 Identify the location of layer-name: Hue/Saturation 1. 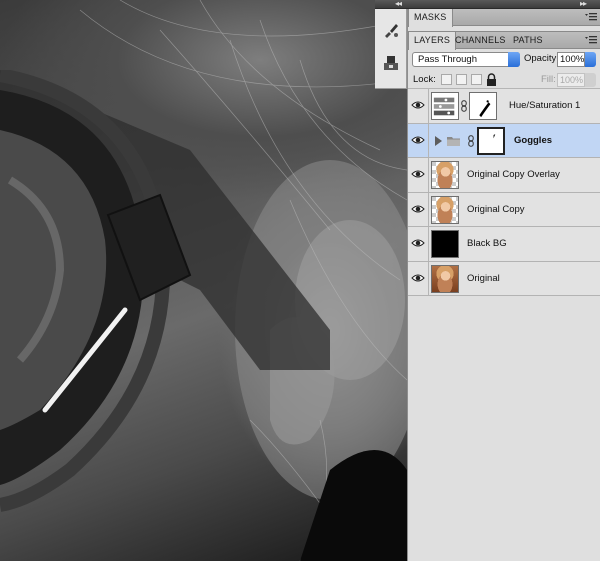
(545, 105).